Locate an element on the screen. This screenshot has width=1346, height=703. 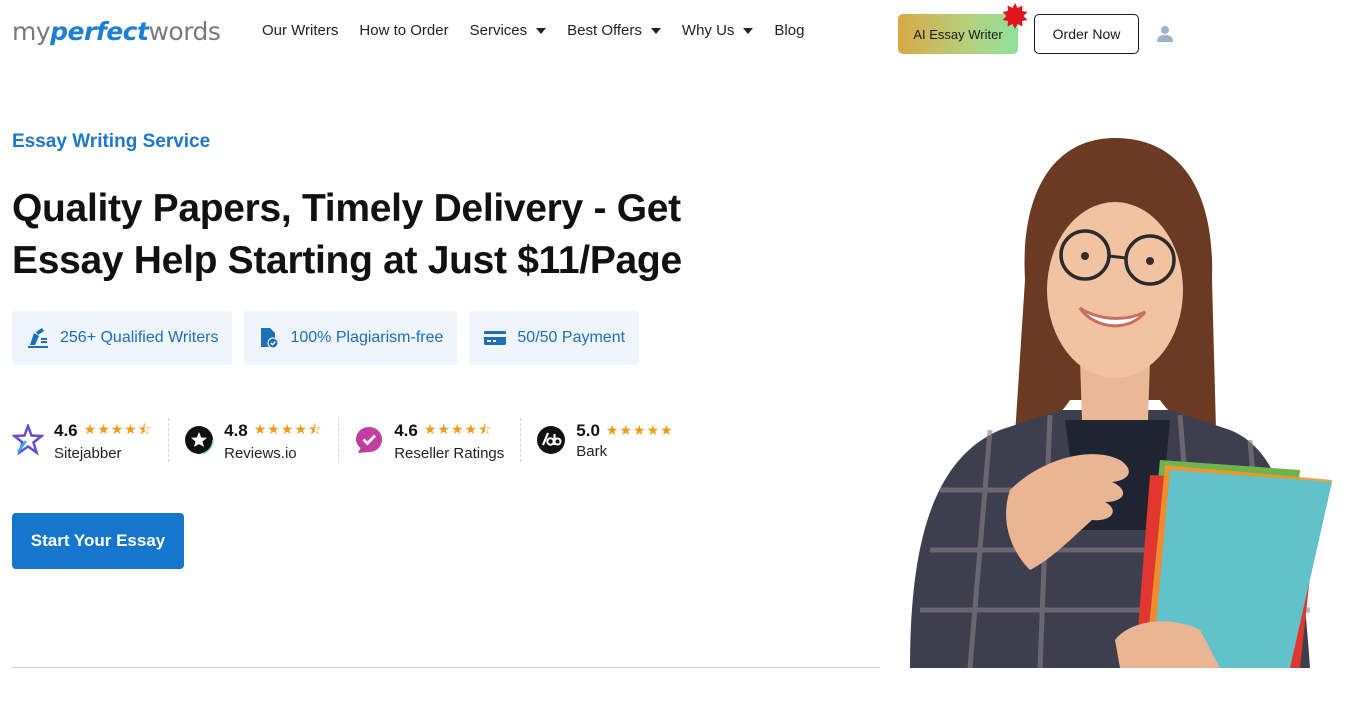
rating-reseller-ratings: 4.6 ★★★★⯪ Reseller Ratings is located at coordinates (429, 440).